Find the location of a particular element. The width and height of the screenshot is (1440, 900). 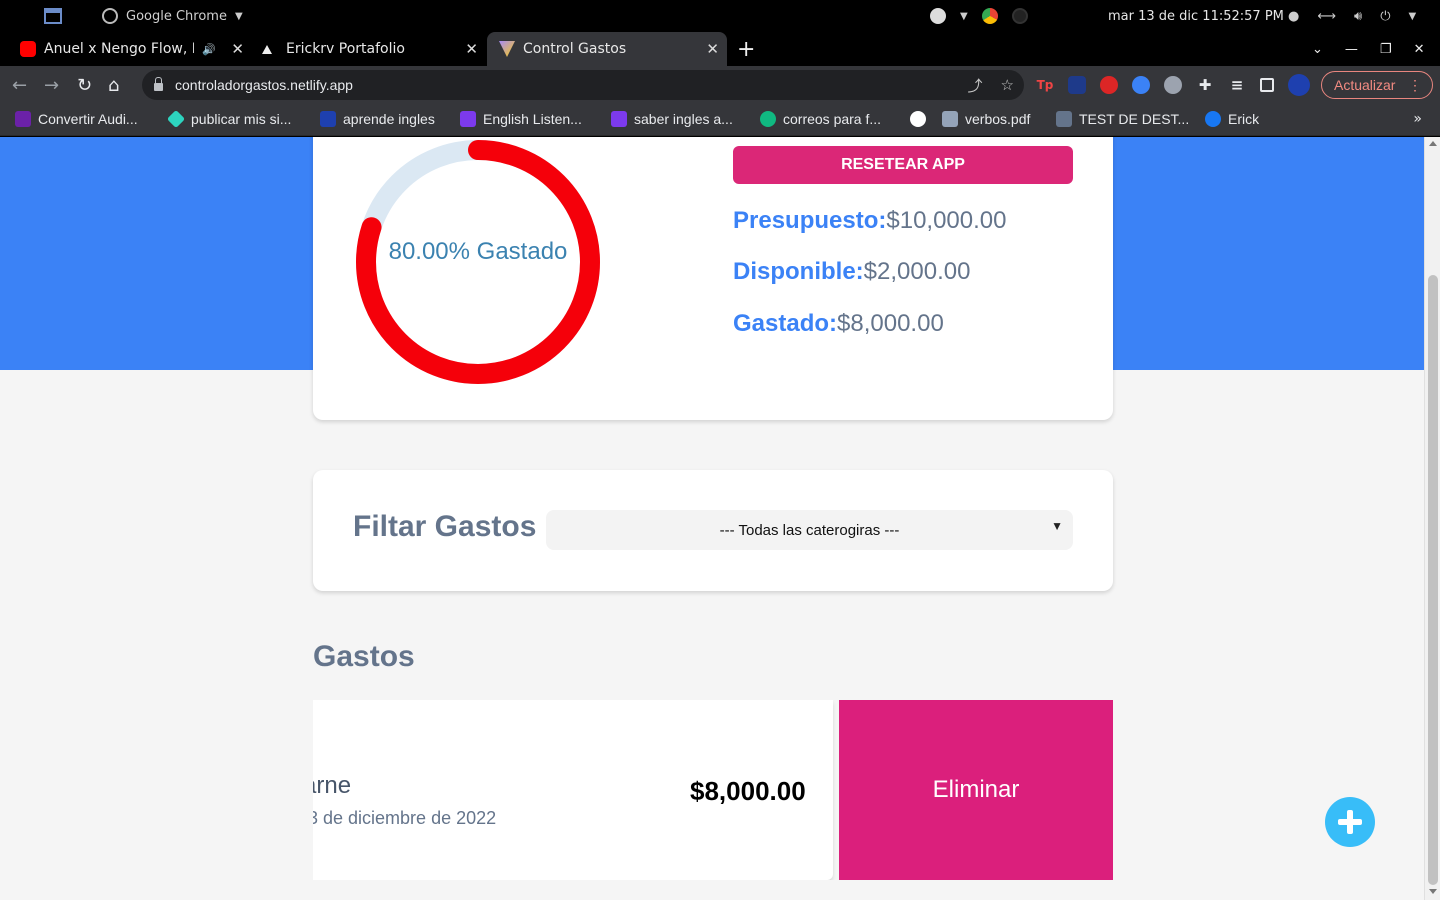

triangle-icon is located at coordinates (267, 49).